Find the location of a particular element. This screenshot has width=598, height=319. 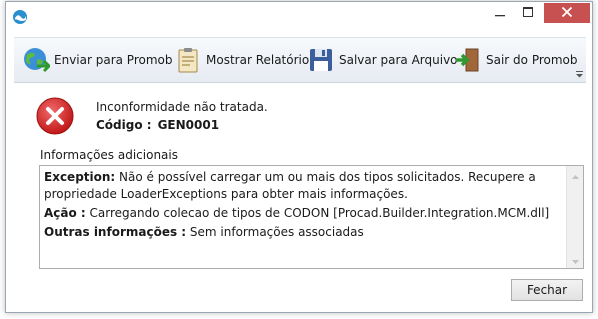

wave-logo-icon is located at coordinates (20, 17).